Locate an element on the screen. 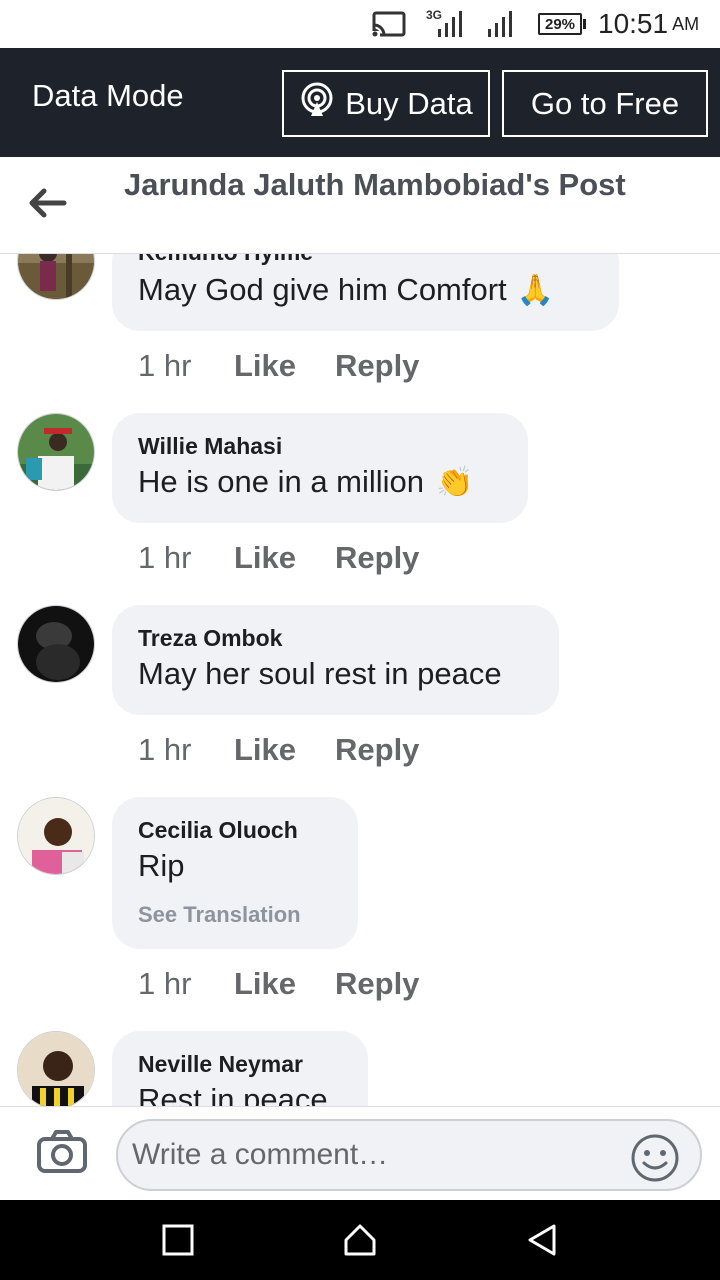 The height and width of the screenshot is (1280, 720). comment-text: May God give him Comfort 🙏 is located at coordinates (346, 289).